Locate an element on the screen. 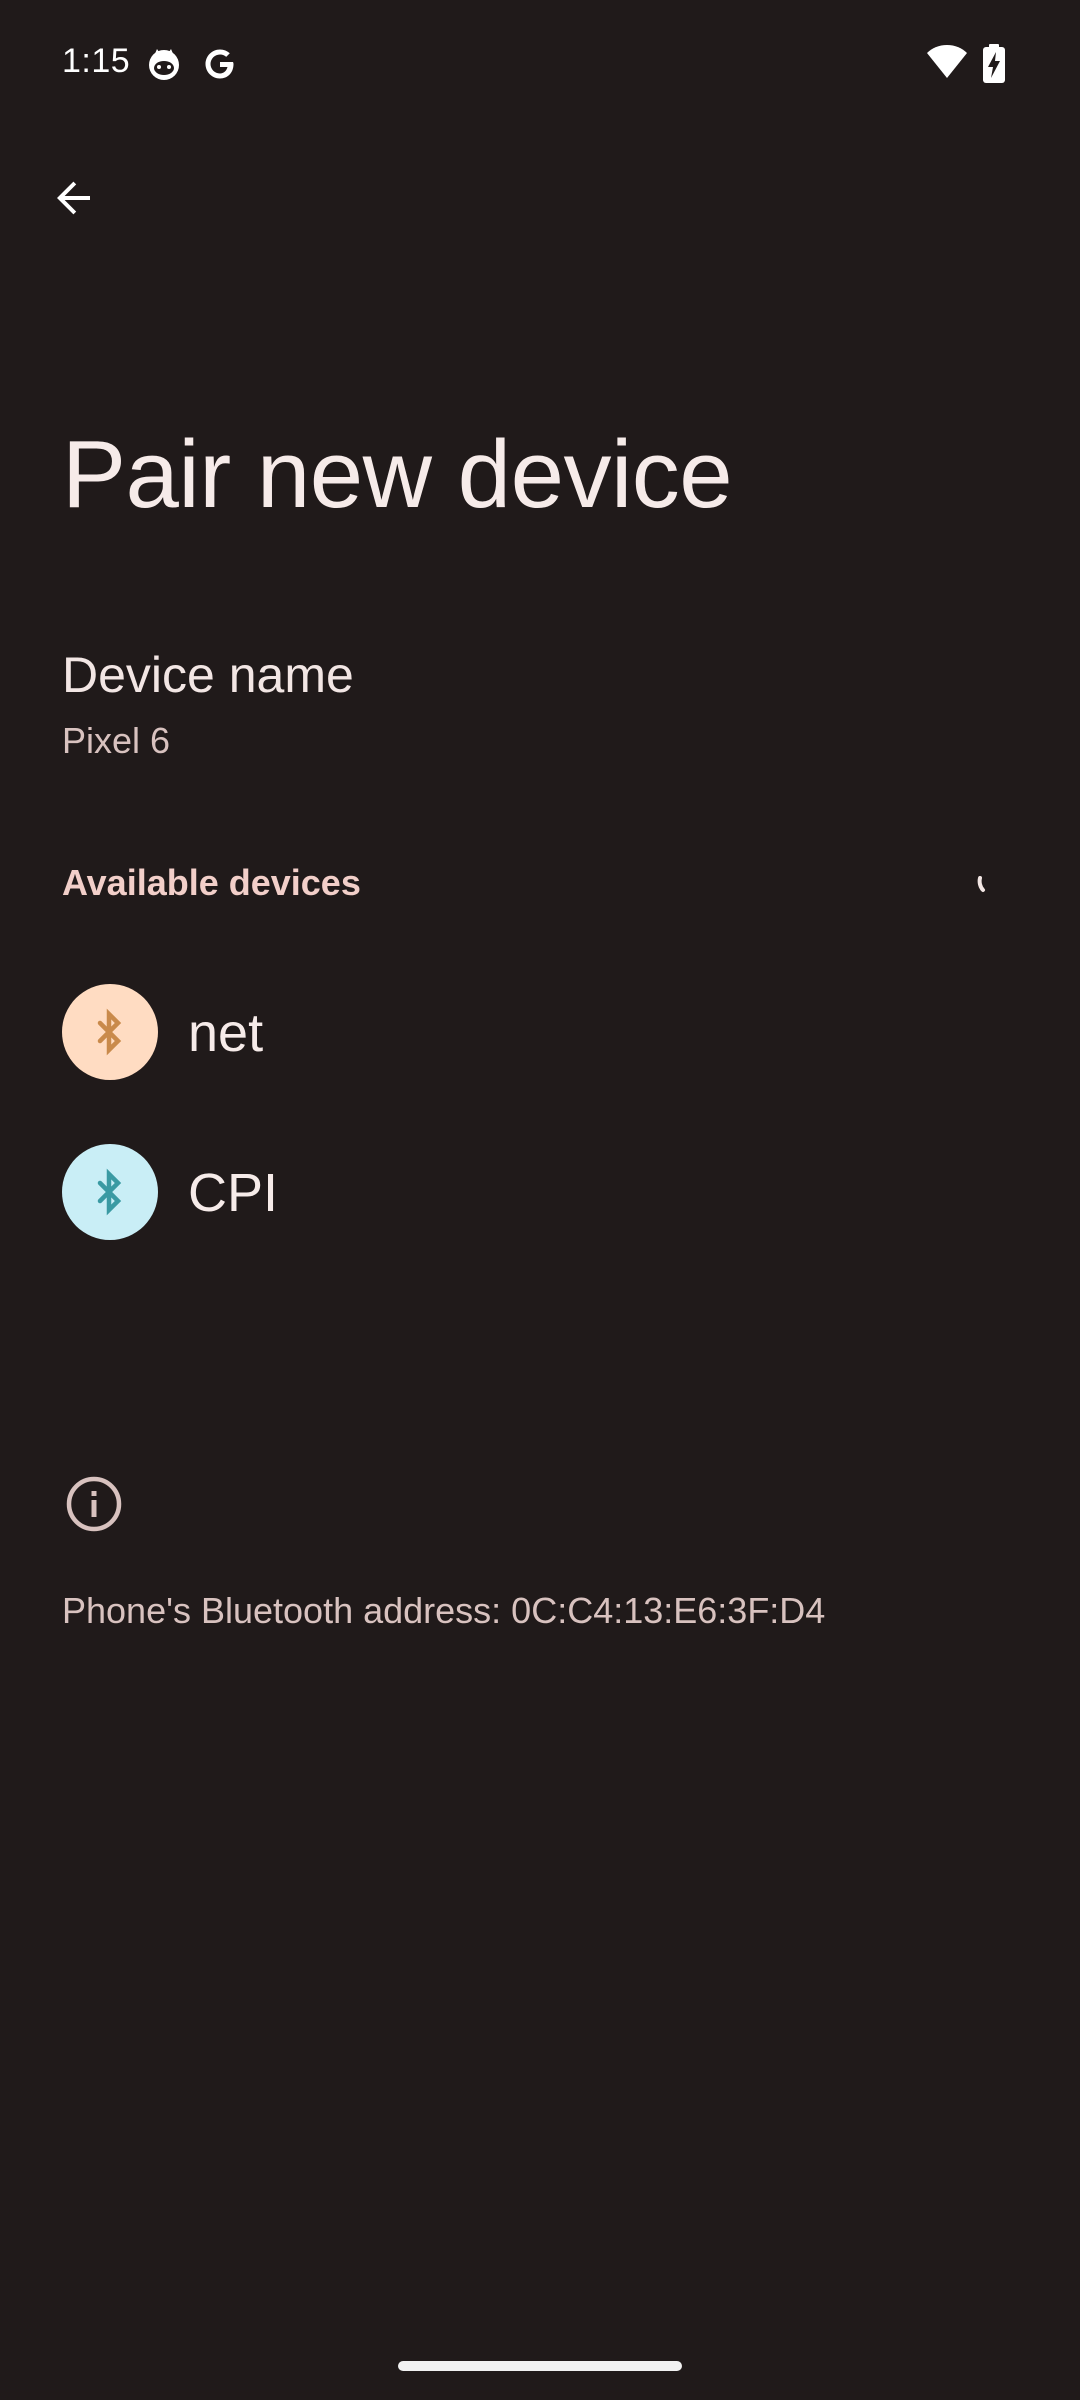 Image resolution: width=1080 pixels, height=2400 pixels. device-row-cpi: CPI is located at coordinates (540, 1193).